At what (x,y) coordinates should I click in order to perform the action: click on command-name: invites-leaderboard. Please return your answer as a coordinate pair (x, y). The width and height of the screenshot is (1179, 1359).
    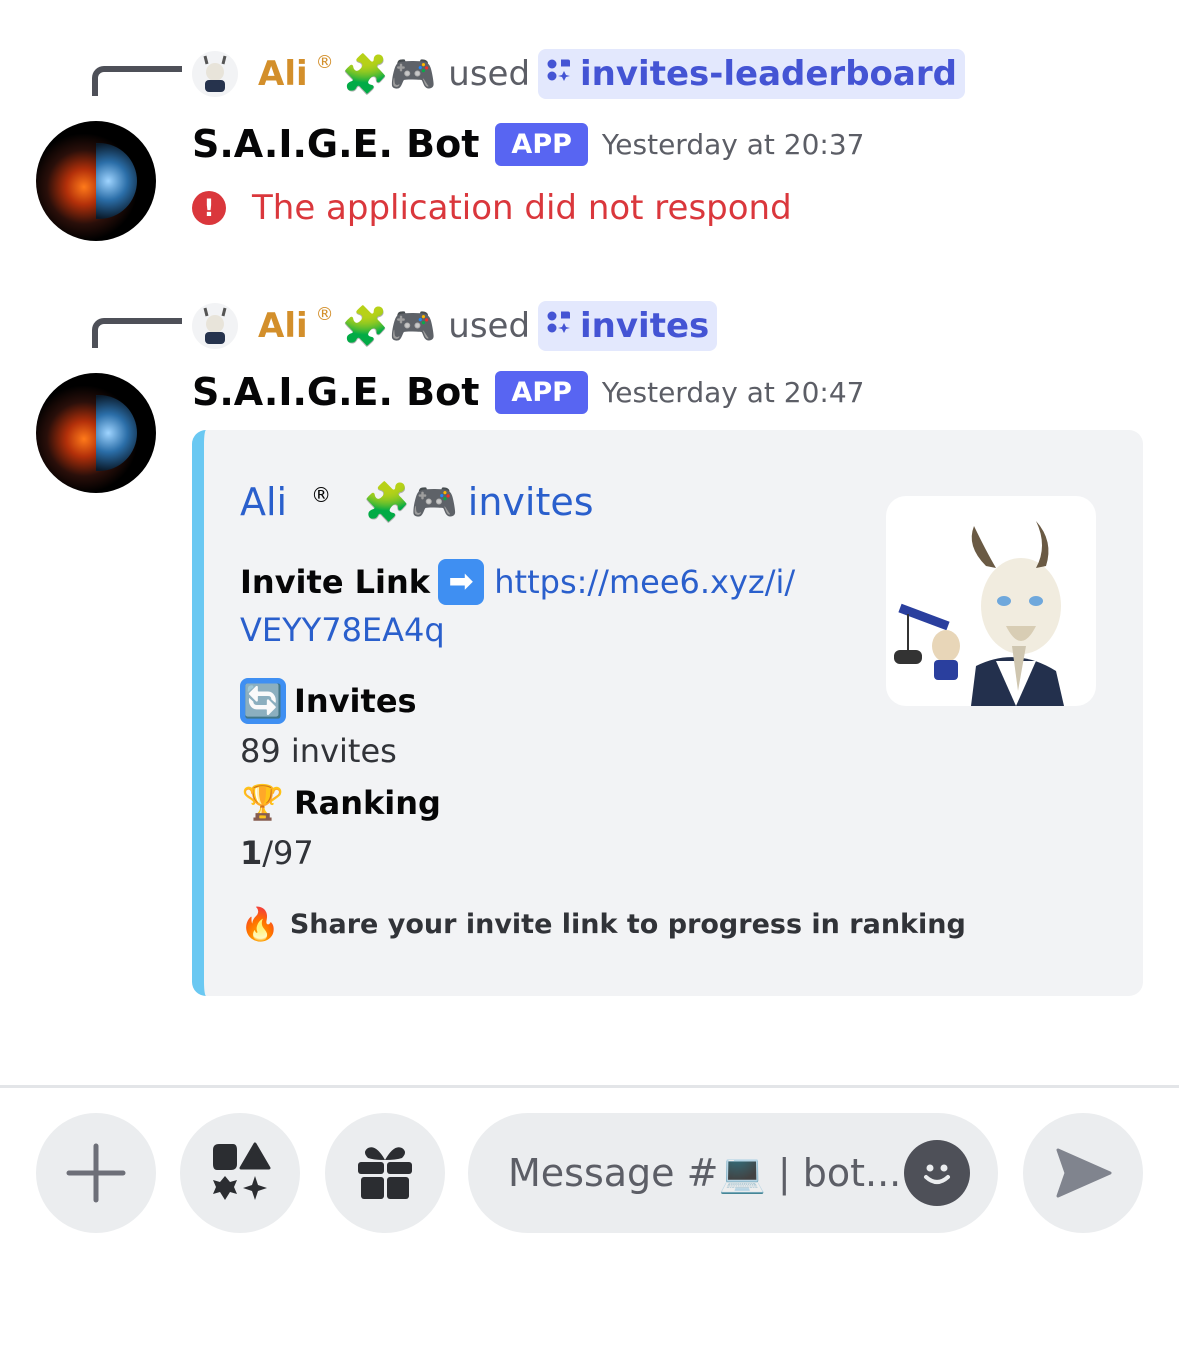
    Looking at the image, I should click on (768, 74).